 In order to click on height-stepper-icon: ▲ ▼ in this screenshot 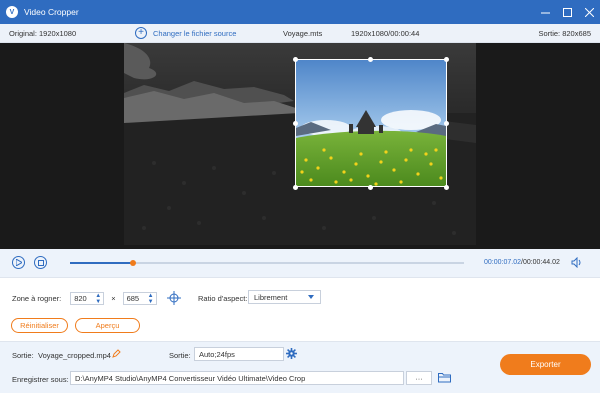, I will do `click(151, 299)`.